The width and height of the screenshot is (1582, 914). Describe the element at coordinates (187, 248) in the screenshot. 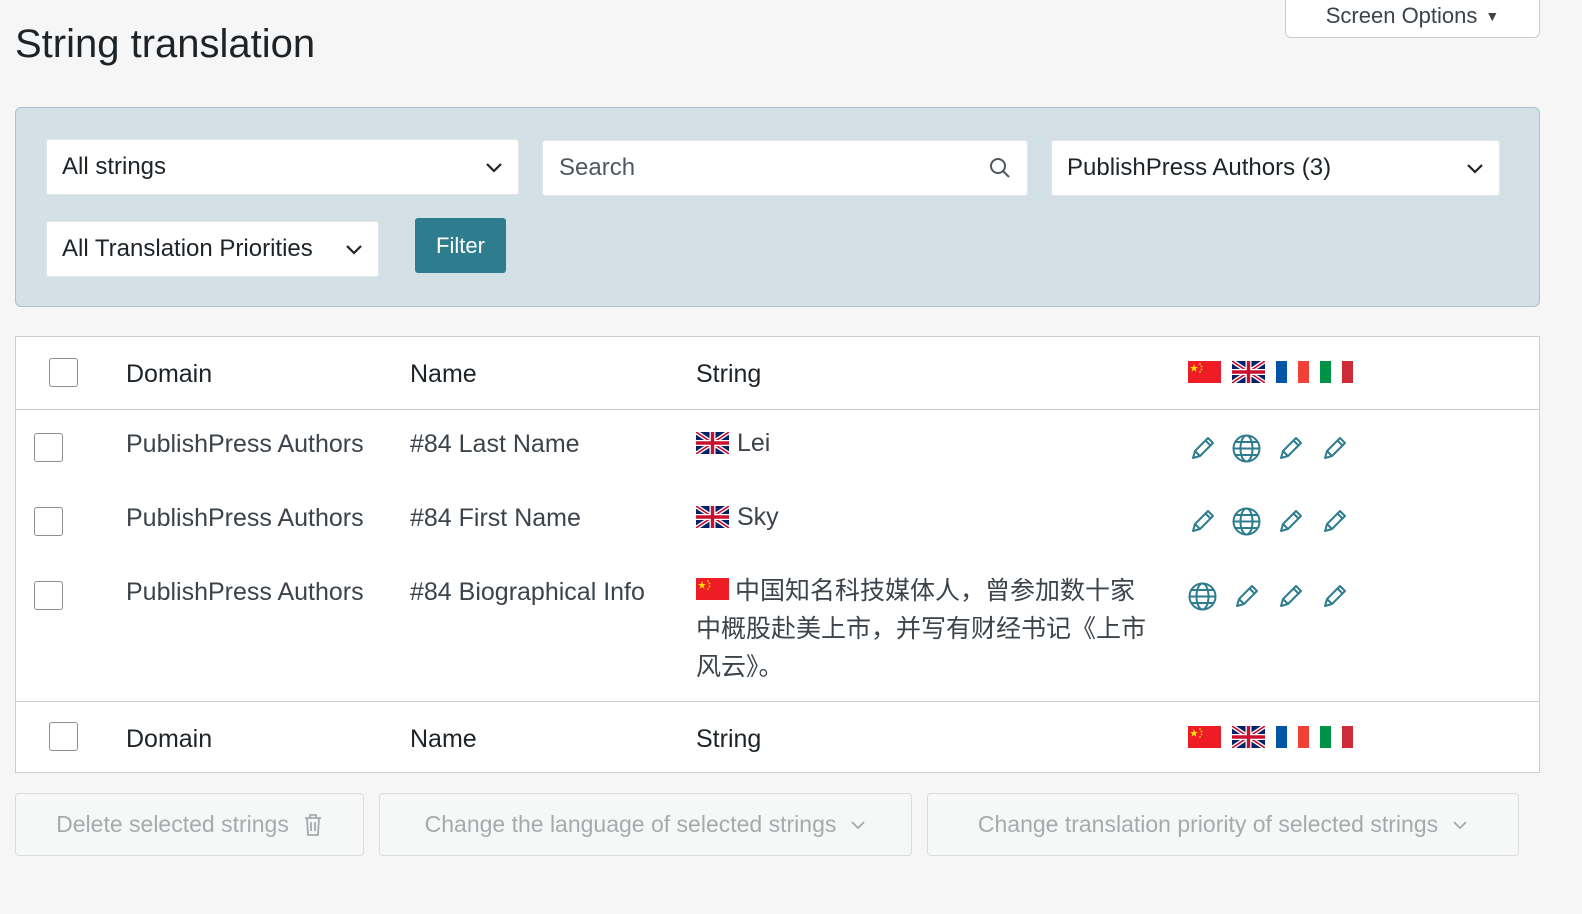

I see `priority-select-value: All Translation Priorities` at that location.